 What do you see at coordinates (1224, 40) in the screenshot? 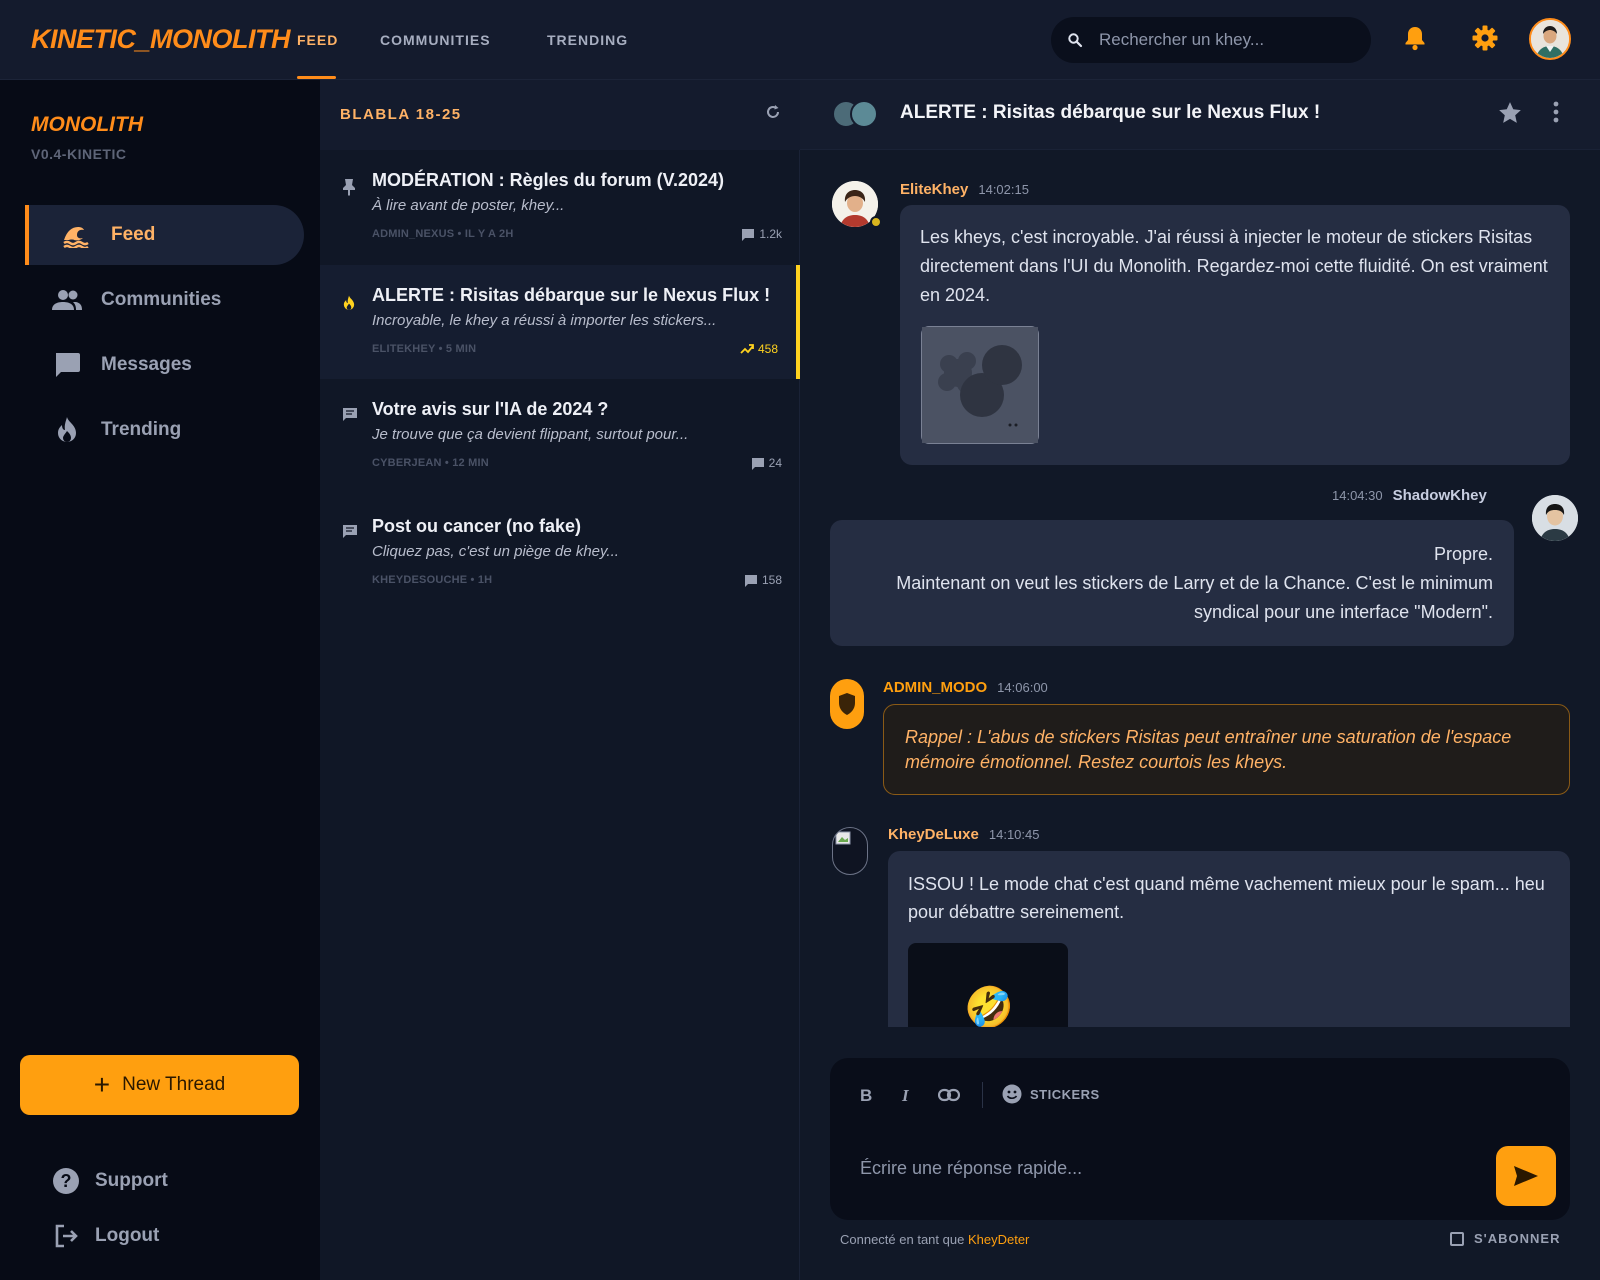
I see `search-input` at bounding box center [1224, 40].